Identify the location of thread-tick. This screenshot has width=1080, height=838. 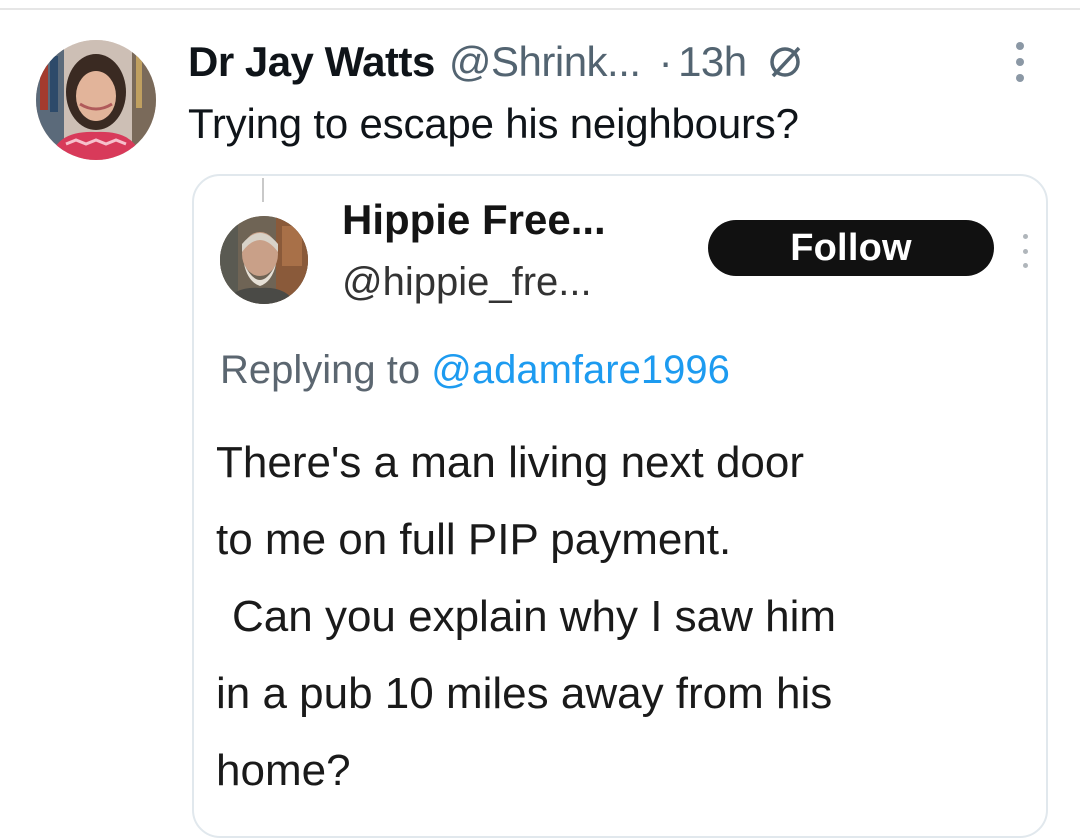
(263, 190).